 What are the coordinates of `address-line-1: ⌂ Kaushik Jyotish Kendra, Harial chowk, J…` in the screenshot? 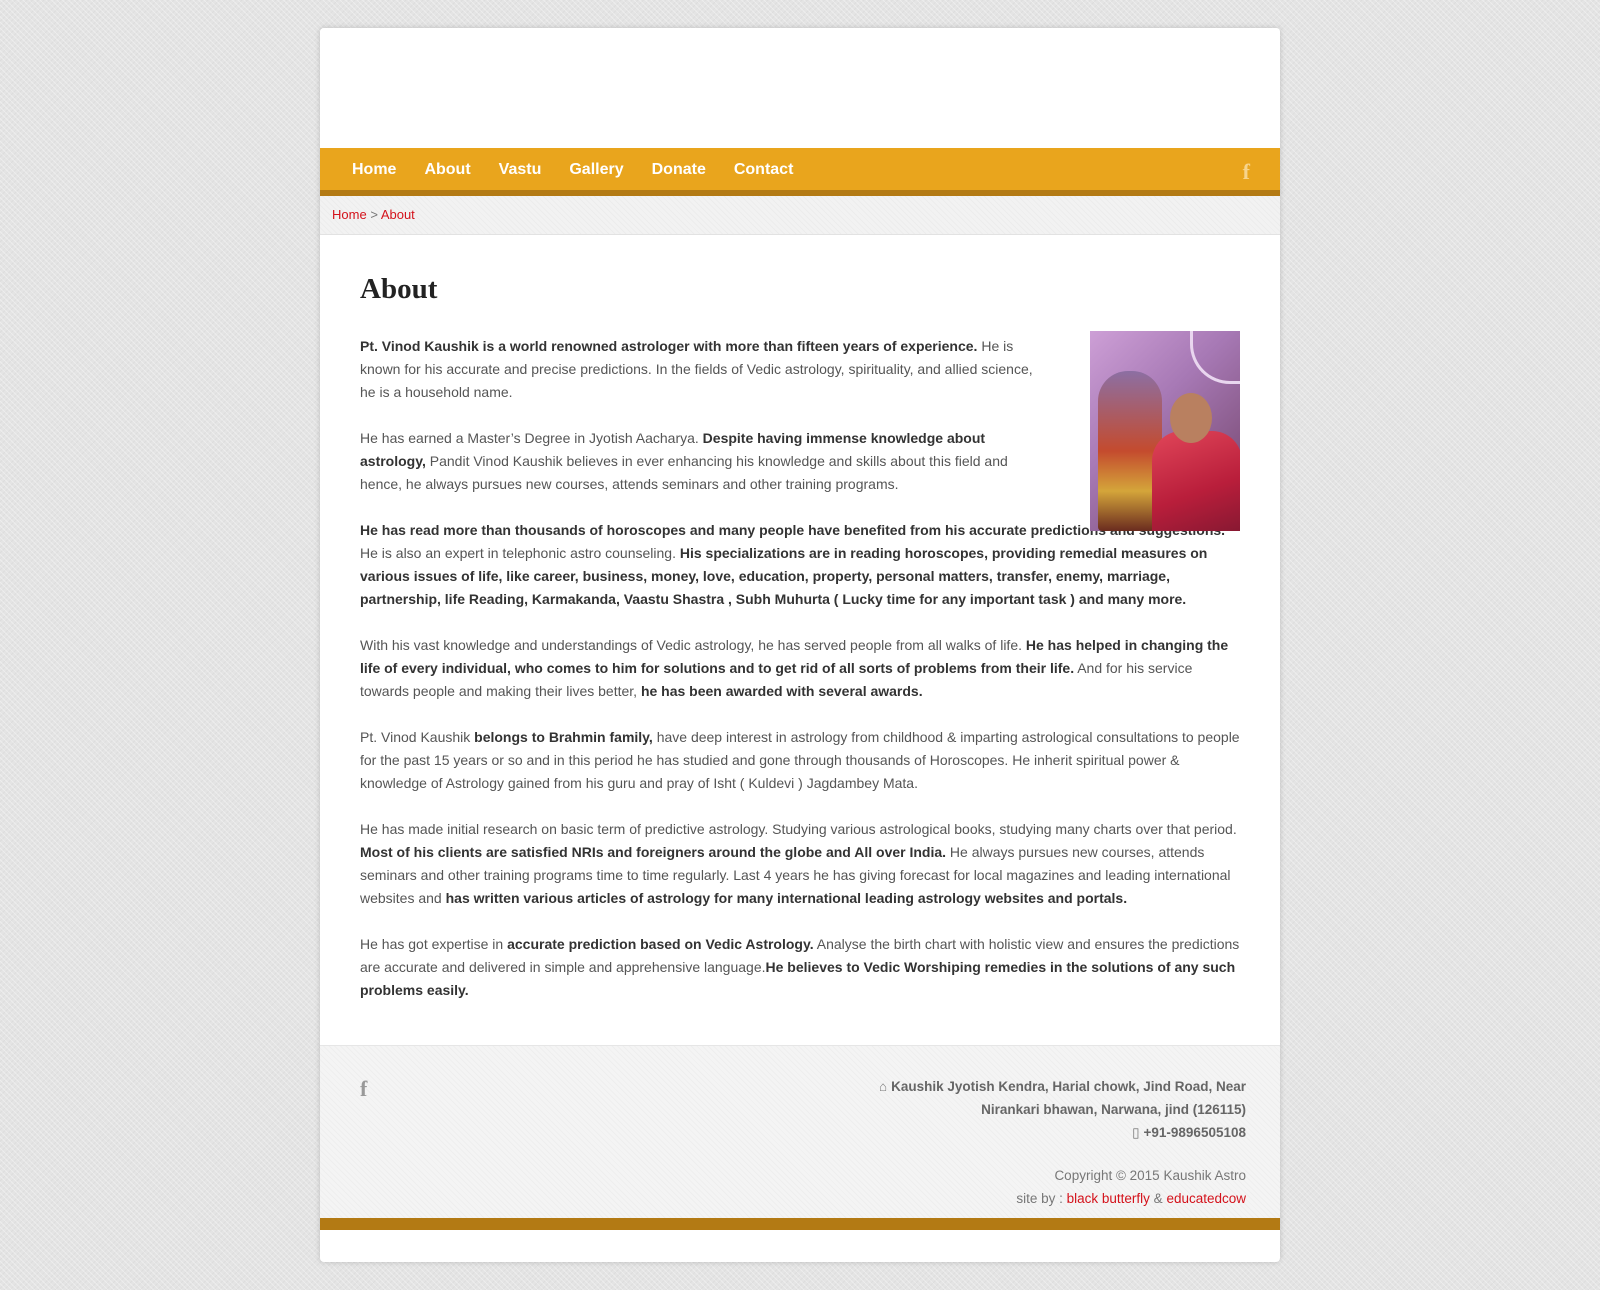 It's located at (1036, 1086).